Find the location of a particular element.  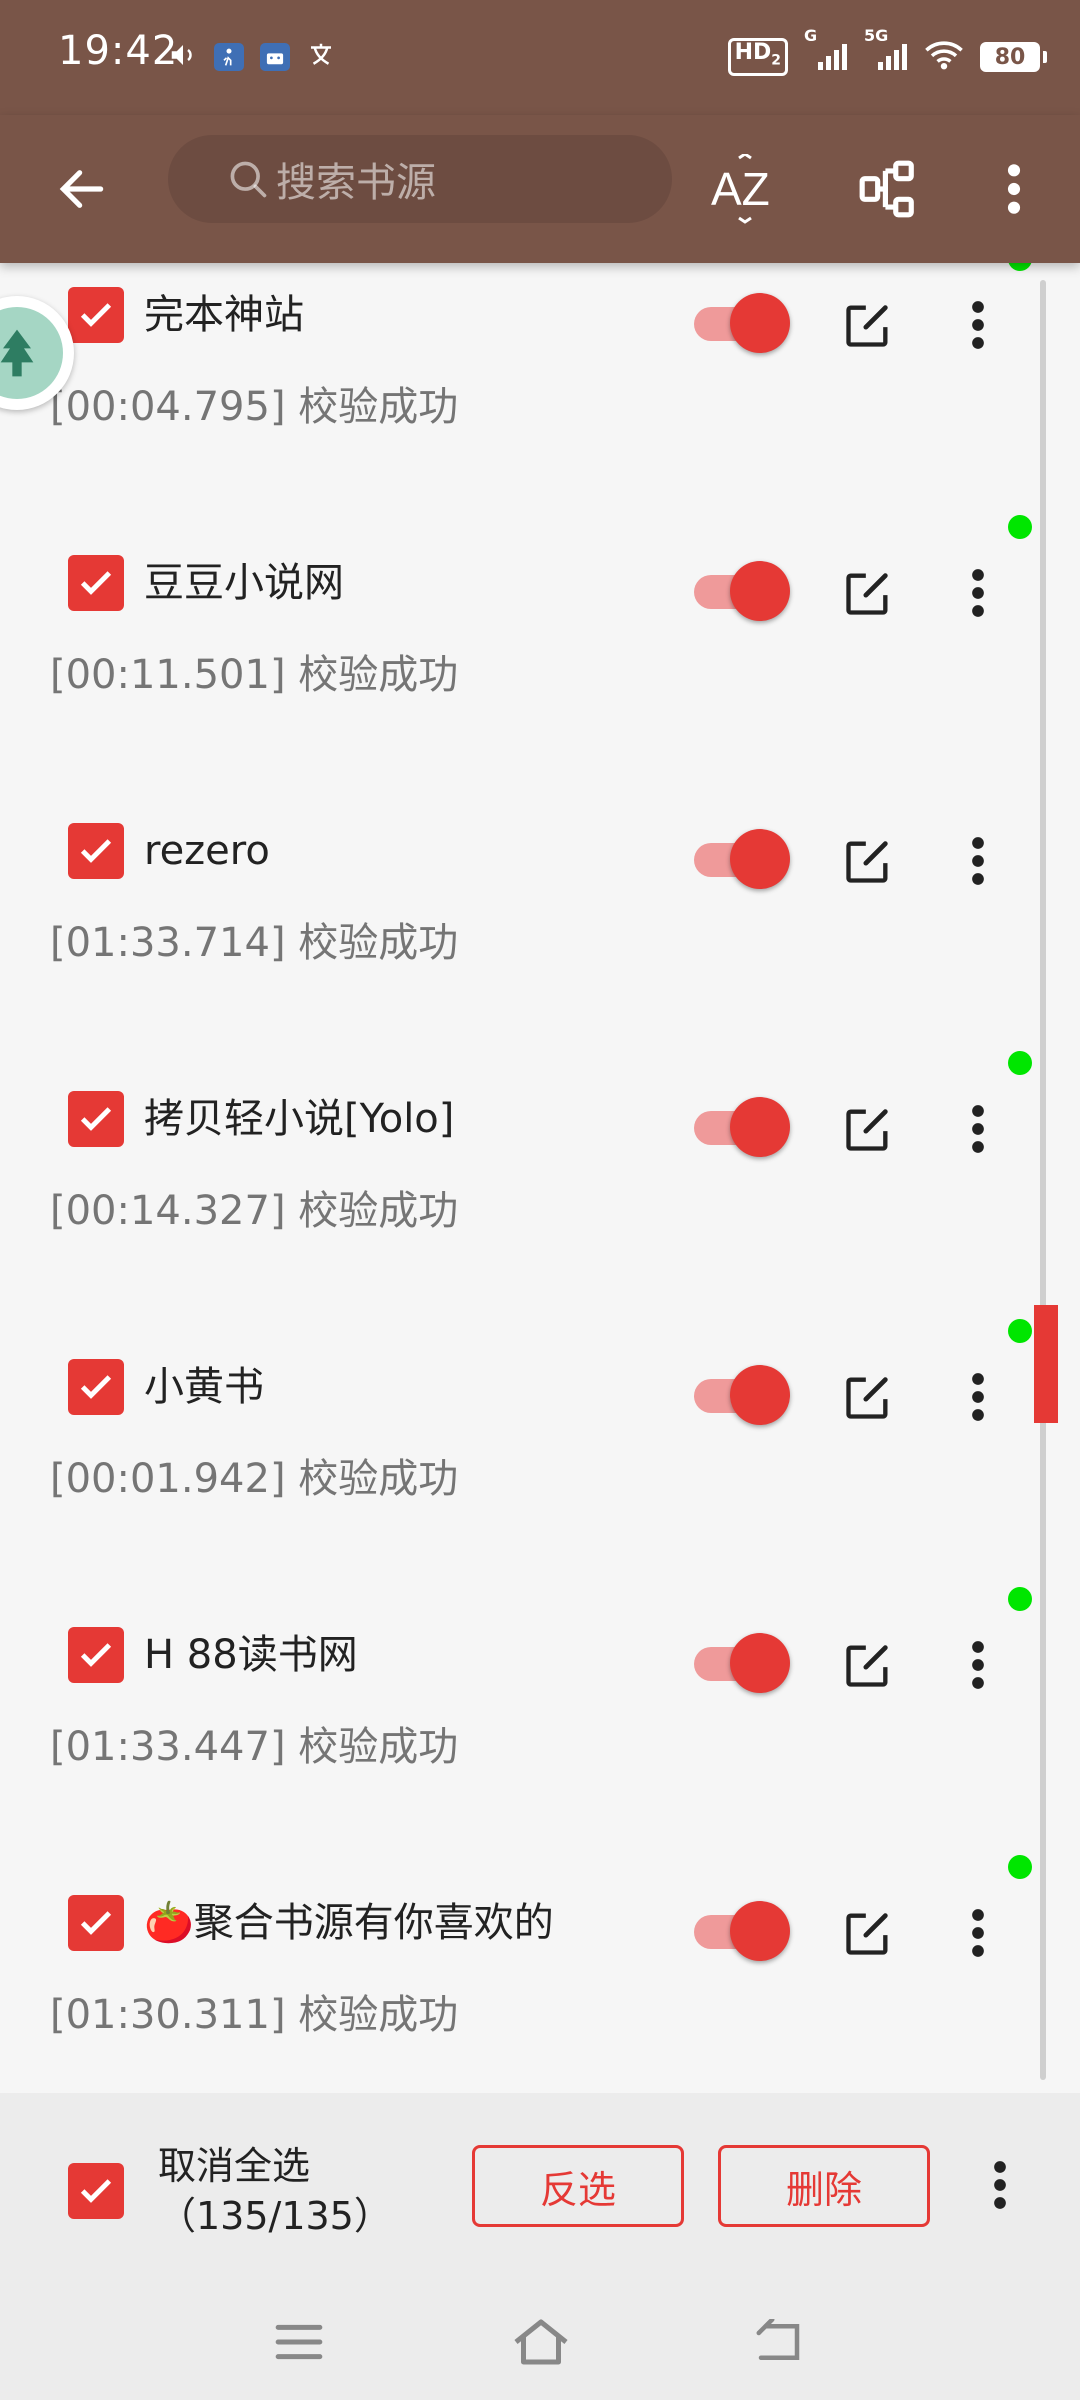

selection-bar: 取消全选 （135/135） 反选 删除 is located at coordinates (540, 2188).